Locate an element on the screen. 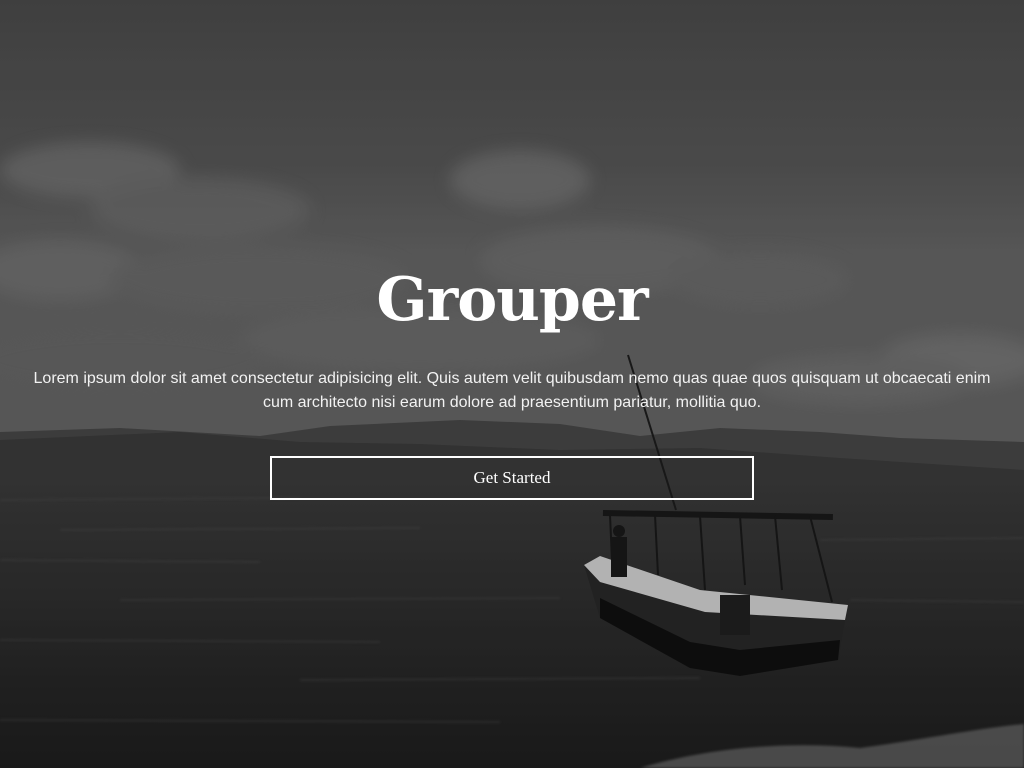 This screenshot has width=1024, height=768. hero-title: Grouper is located at coordinates (512, 300).